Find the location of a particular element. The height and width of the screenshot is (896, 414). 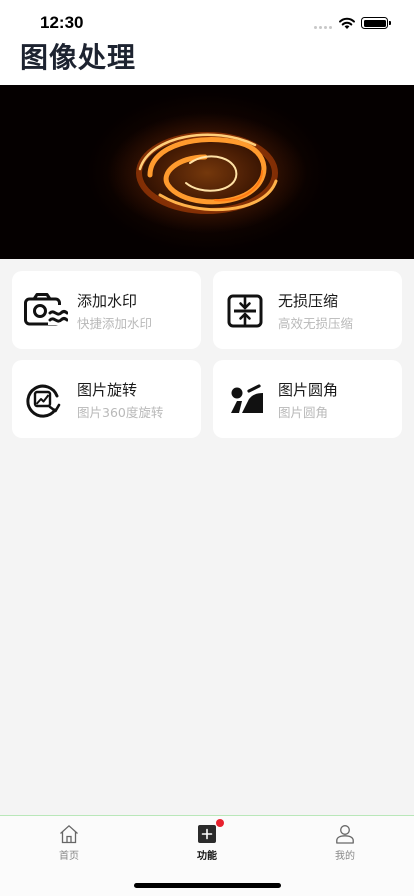

tool-title: 无损压缩 is located at coordinates (308, 301).